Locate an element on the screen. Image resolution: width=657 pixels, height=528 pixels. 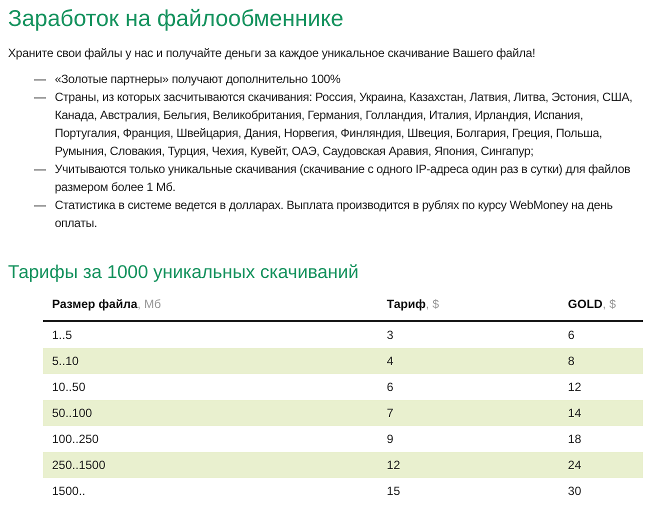
list-item-text: Учитываются только уникальные скачивания (скачивание с одного IP-адреса один раз в сутки) для файлов размером более 1 Мб. is located at coordinates (343, 178).